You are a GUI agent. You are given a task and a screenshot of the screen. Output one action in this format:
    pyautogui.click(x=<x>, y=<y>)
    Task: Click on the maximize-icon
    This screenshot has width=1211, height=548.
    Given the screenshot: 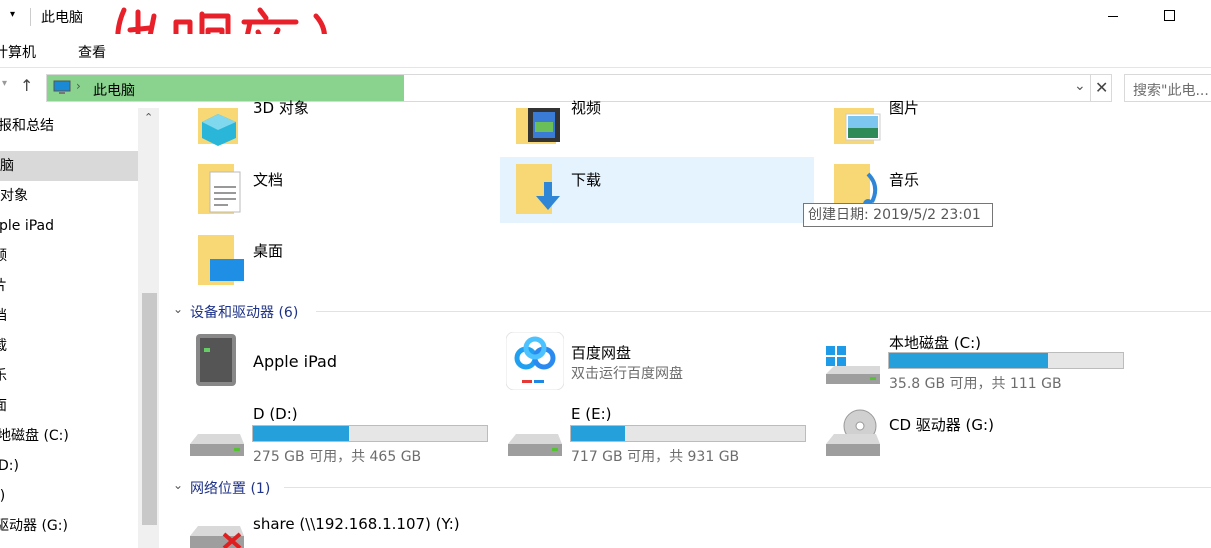 What is the action you would take?
    pyautogui.click(x=1169, y=15)
    